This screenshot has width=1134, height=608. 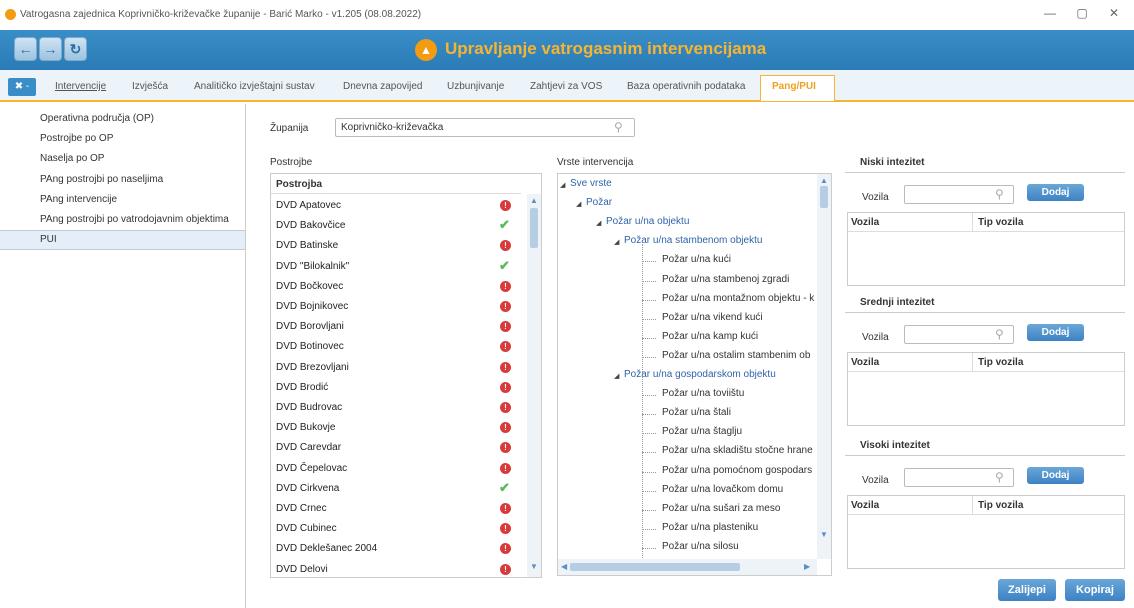 What do you see at coordinates (599, 202) in the screenshot?
I see `tree-node: Požar` at bounding box center [599, 202].